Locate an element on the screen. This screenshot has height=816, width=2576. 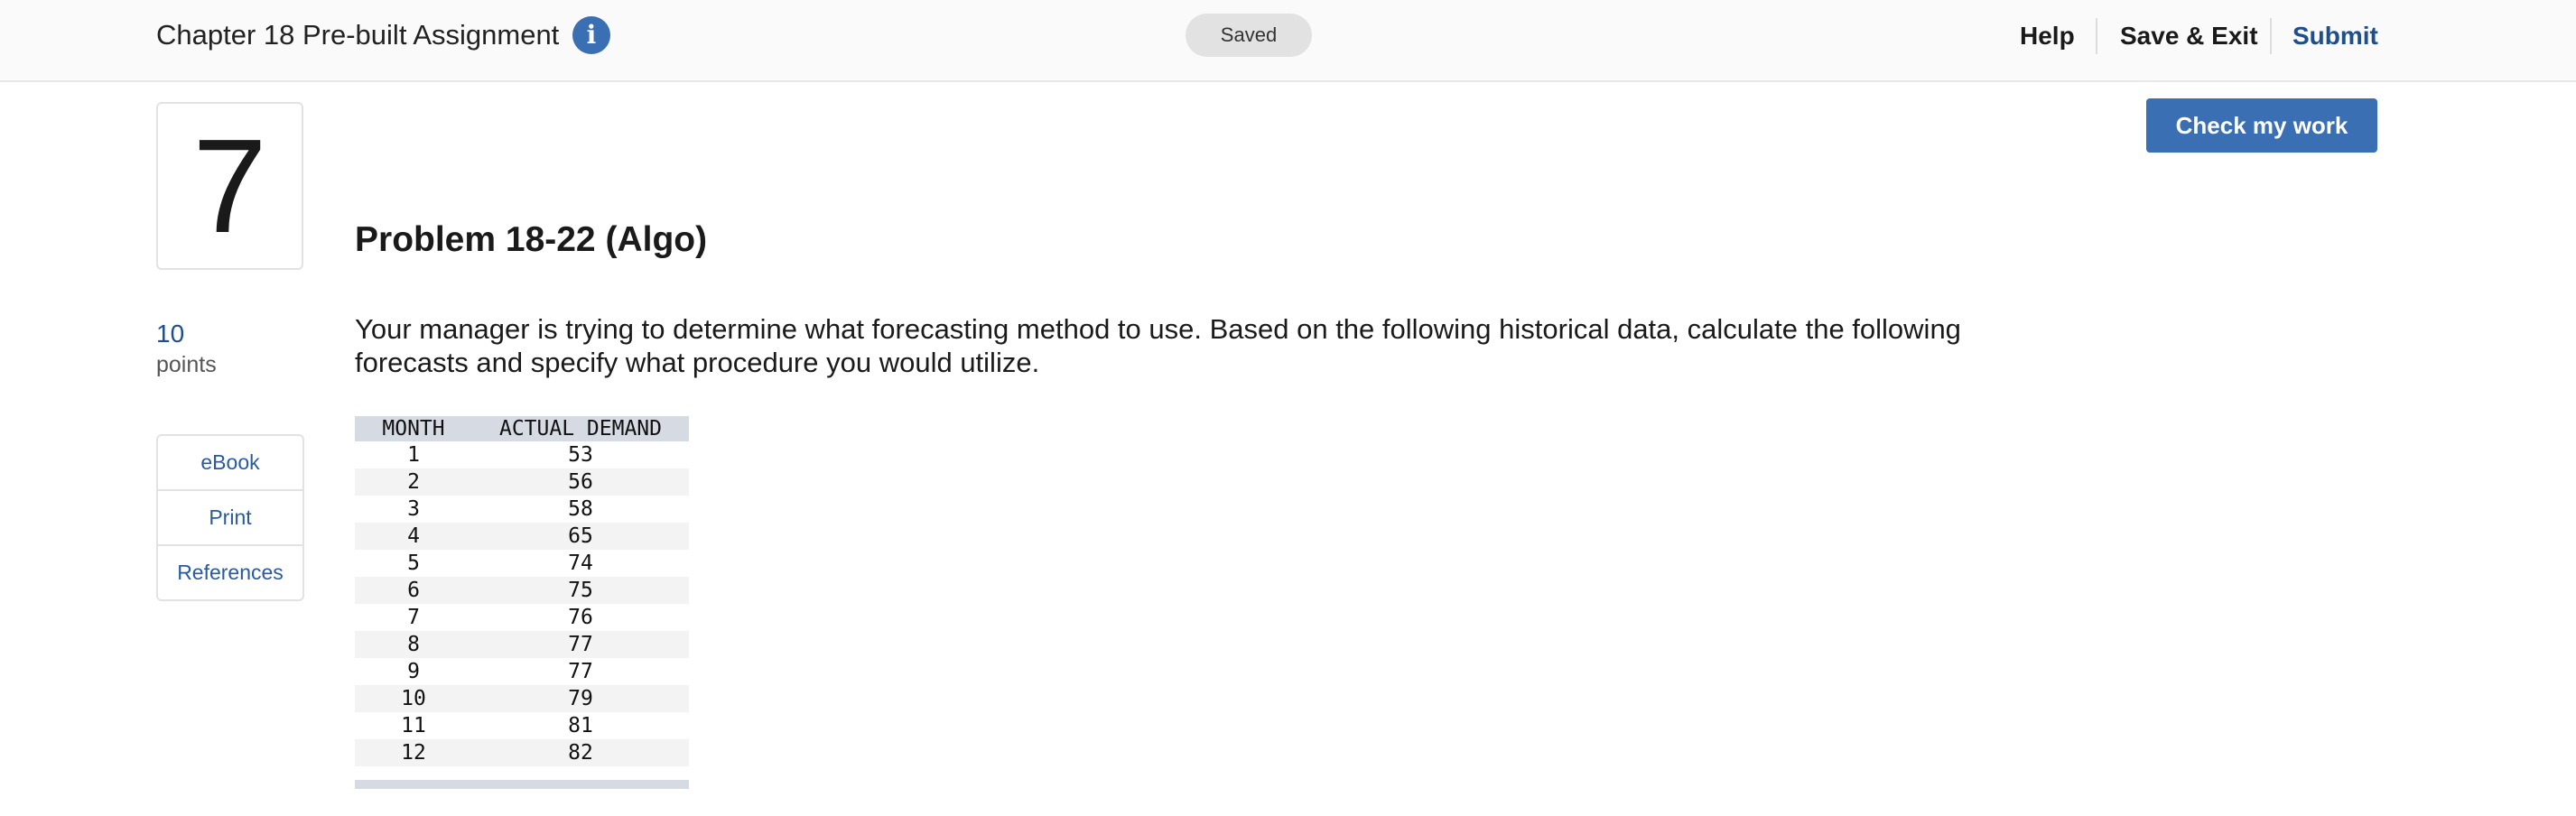
problem-title: Problem 18-22 (Algo) is located at coordinates (531, 240).